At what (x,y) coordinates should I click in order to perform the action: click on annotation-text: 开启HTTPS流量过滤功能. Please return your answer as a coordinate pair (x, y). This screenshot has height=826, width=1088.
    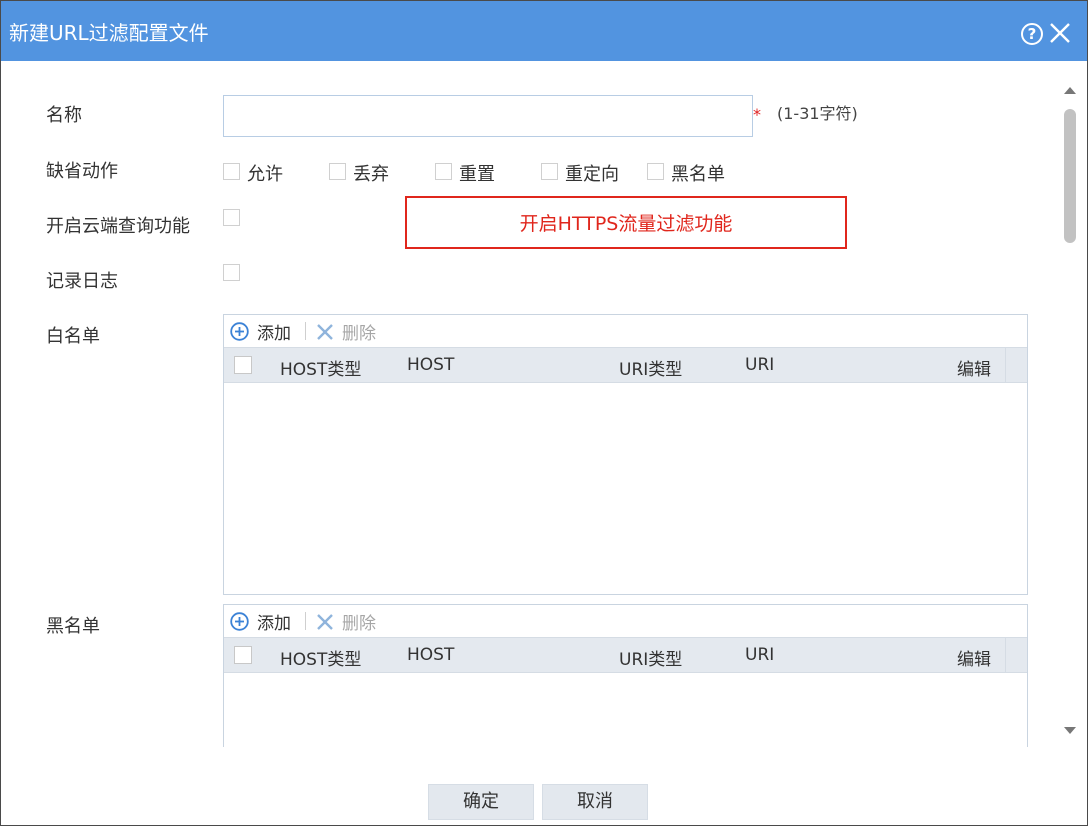
    Looking at the image, I should click on (626, 224).